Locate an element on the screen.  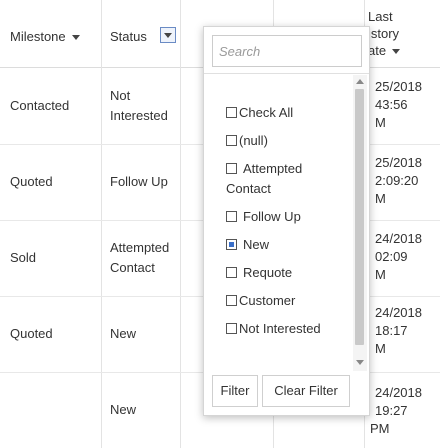
column-header-milestone: Milestone is located at coordinates (45, 36).